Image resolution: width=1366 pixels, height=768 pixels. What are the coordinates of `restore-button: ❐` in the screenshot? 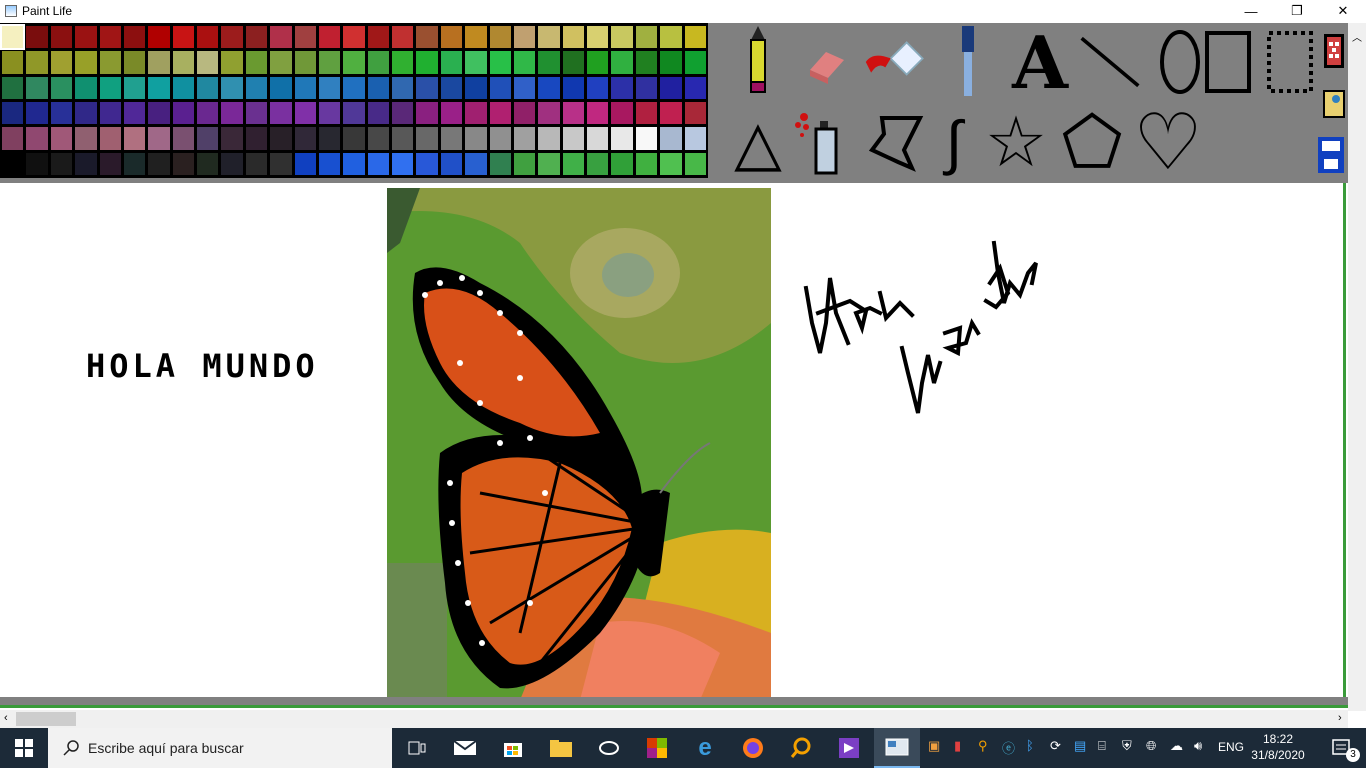 It's located at (1297, 11).